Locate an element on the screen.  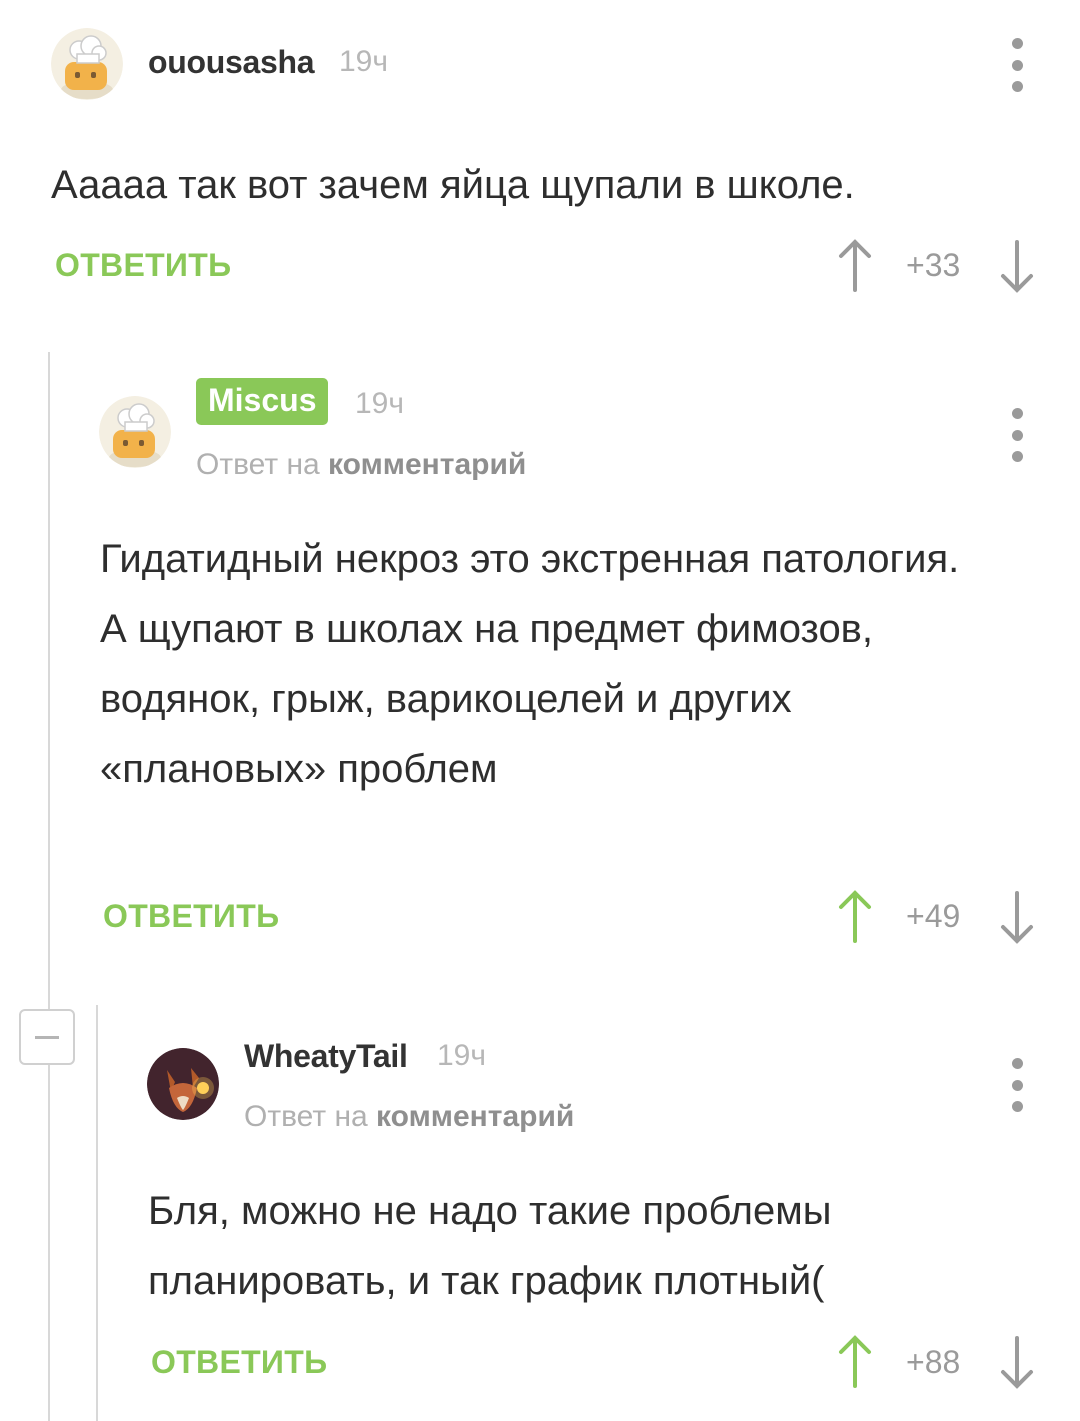
fox-avatar is located at coordinates (183, 1084).